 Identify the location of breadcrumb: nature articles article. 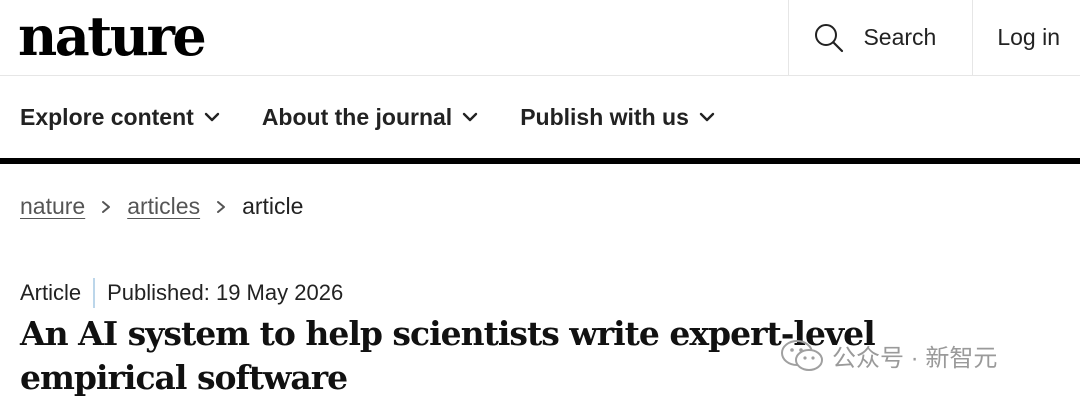
(161, 206).